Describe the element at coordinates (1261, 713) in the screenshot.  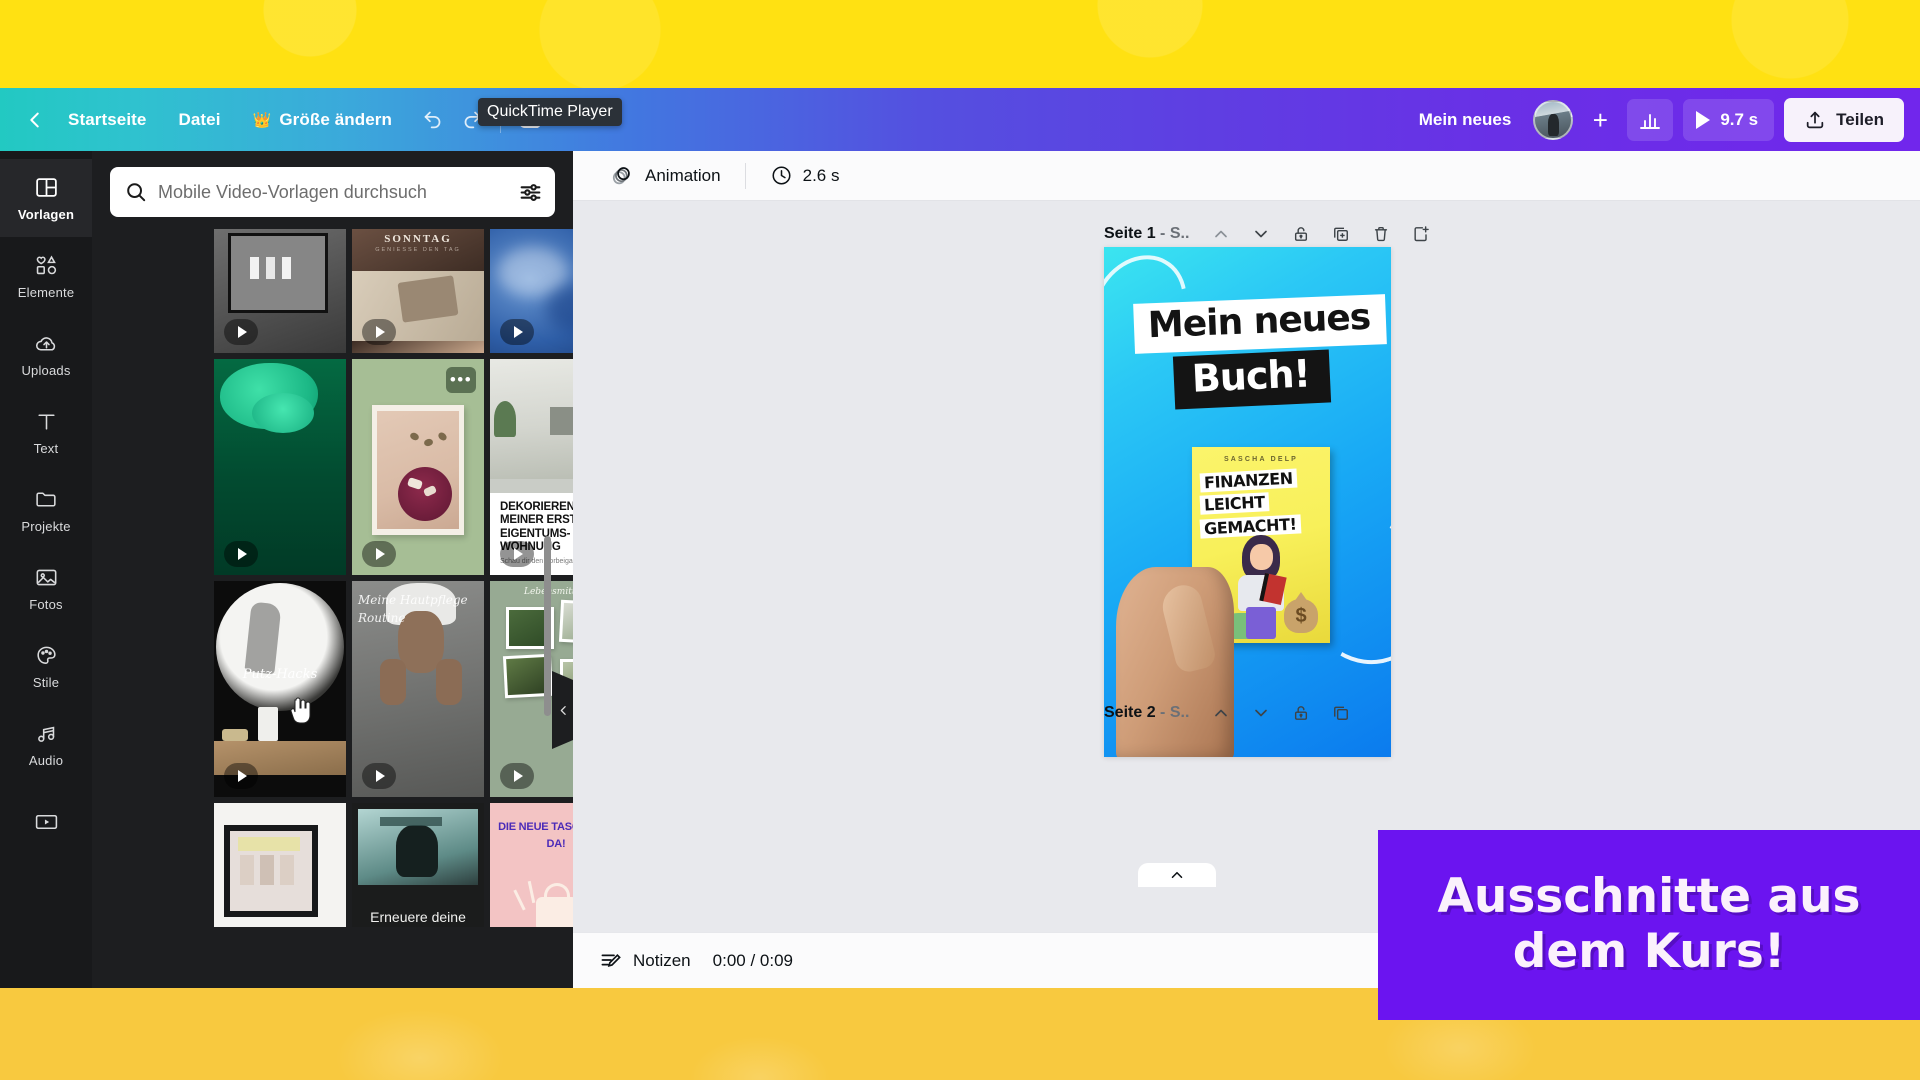
I see `move-page2-down-button` at that location.